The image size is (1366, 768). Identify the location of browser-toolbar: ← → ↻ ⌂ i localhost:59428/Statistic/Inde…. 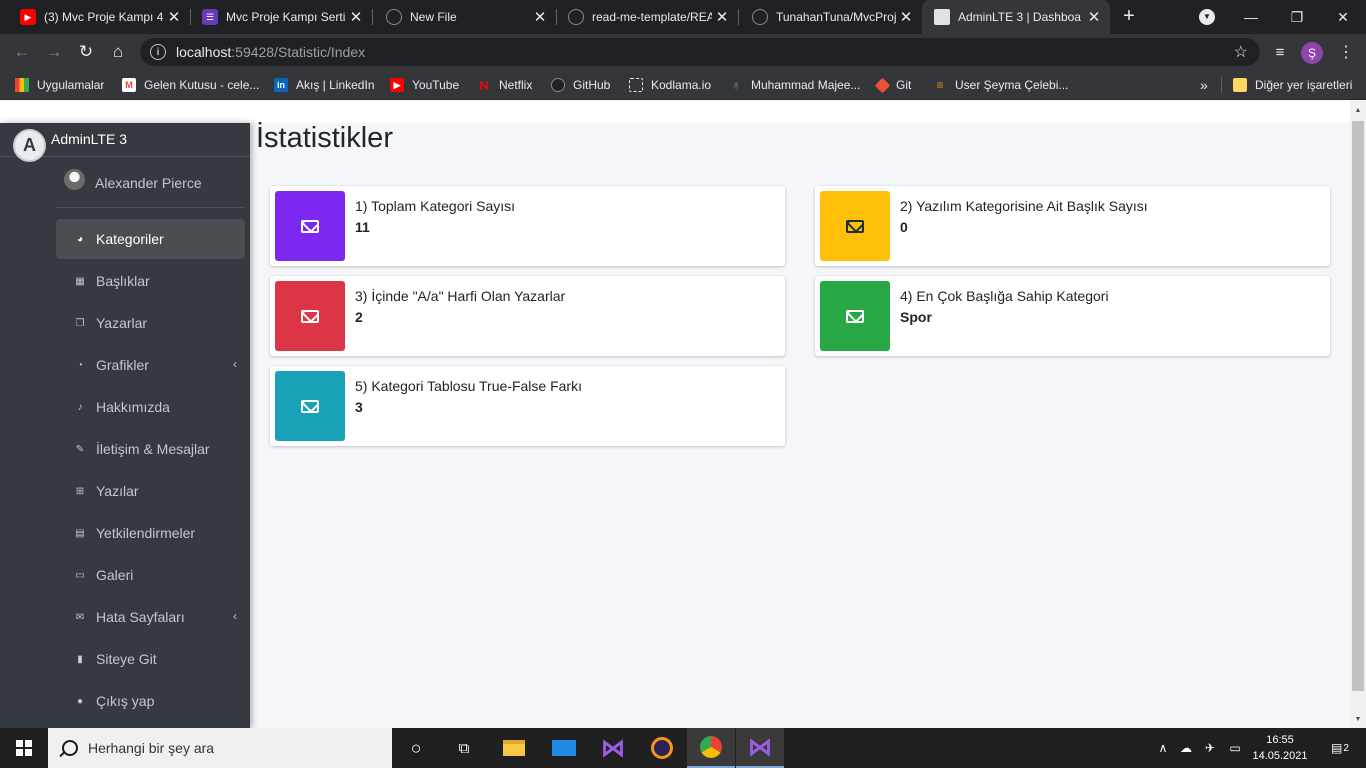
(683, 52).